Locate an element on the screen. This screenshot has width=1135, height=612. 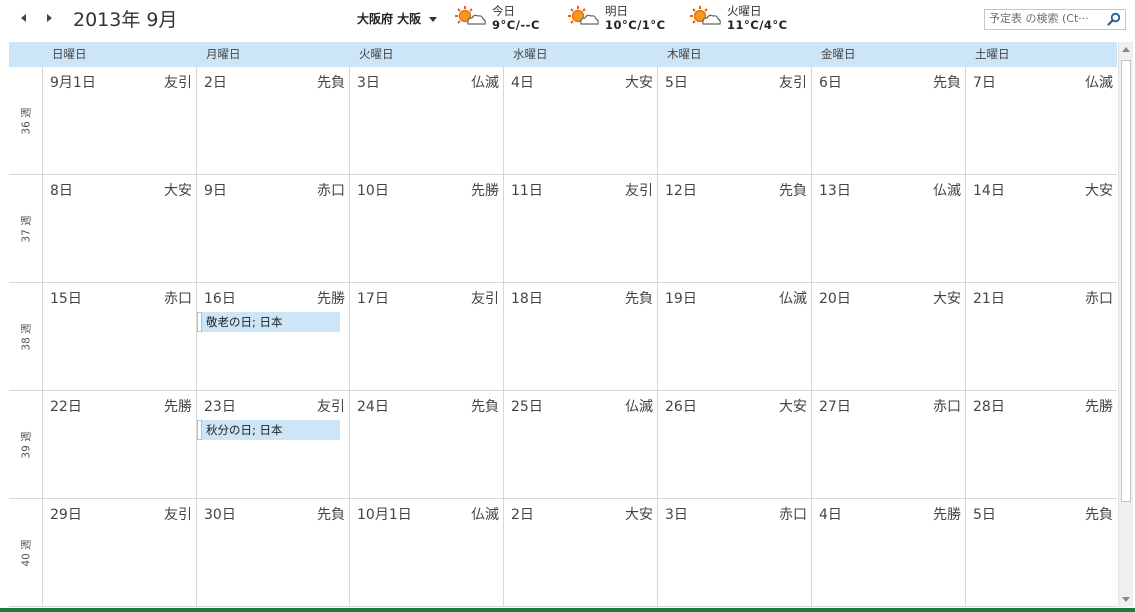
day-cell: 10日 先勝 is located at coordinates (426, 229).